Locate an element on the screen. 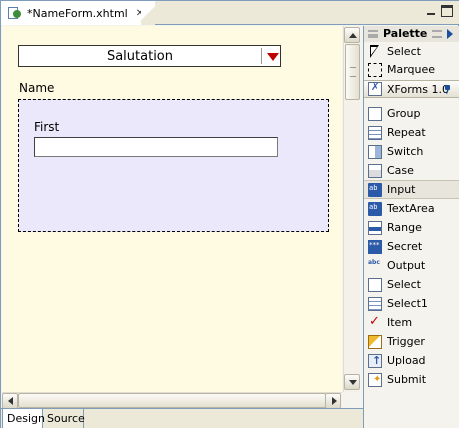 Image resolution: width=459 pixels, height=428 pixels. horizontal-scrollbar is located at coordinates (172, 400).